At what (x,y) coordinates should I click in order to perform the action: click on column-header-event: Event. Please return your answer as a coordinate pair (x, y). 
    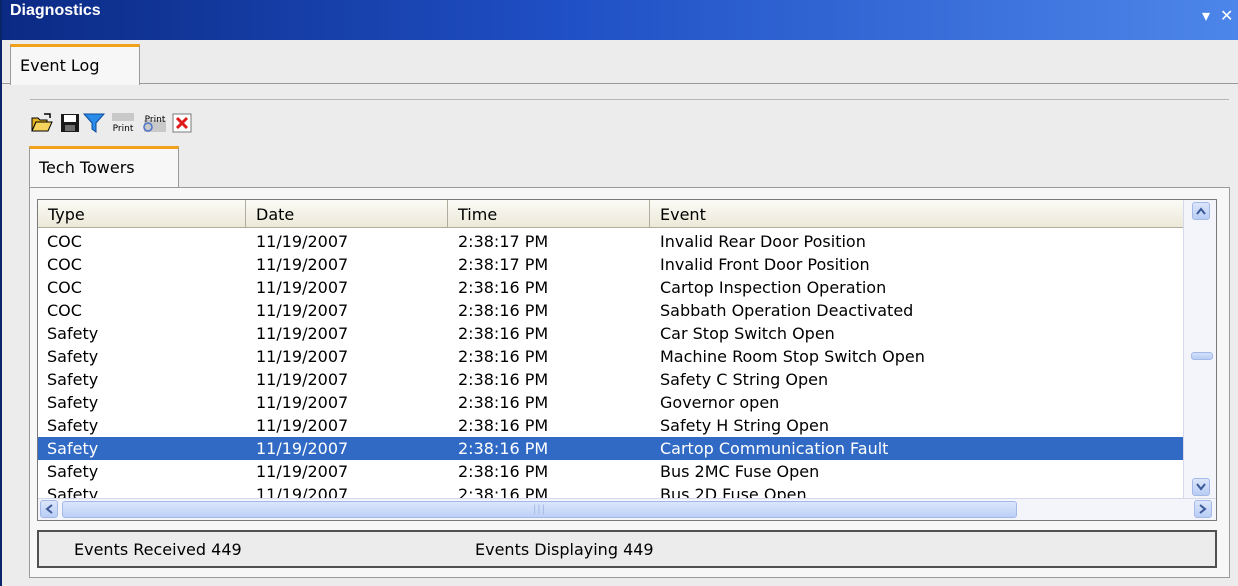
    Looking at the image, I should click on (917, 214).